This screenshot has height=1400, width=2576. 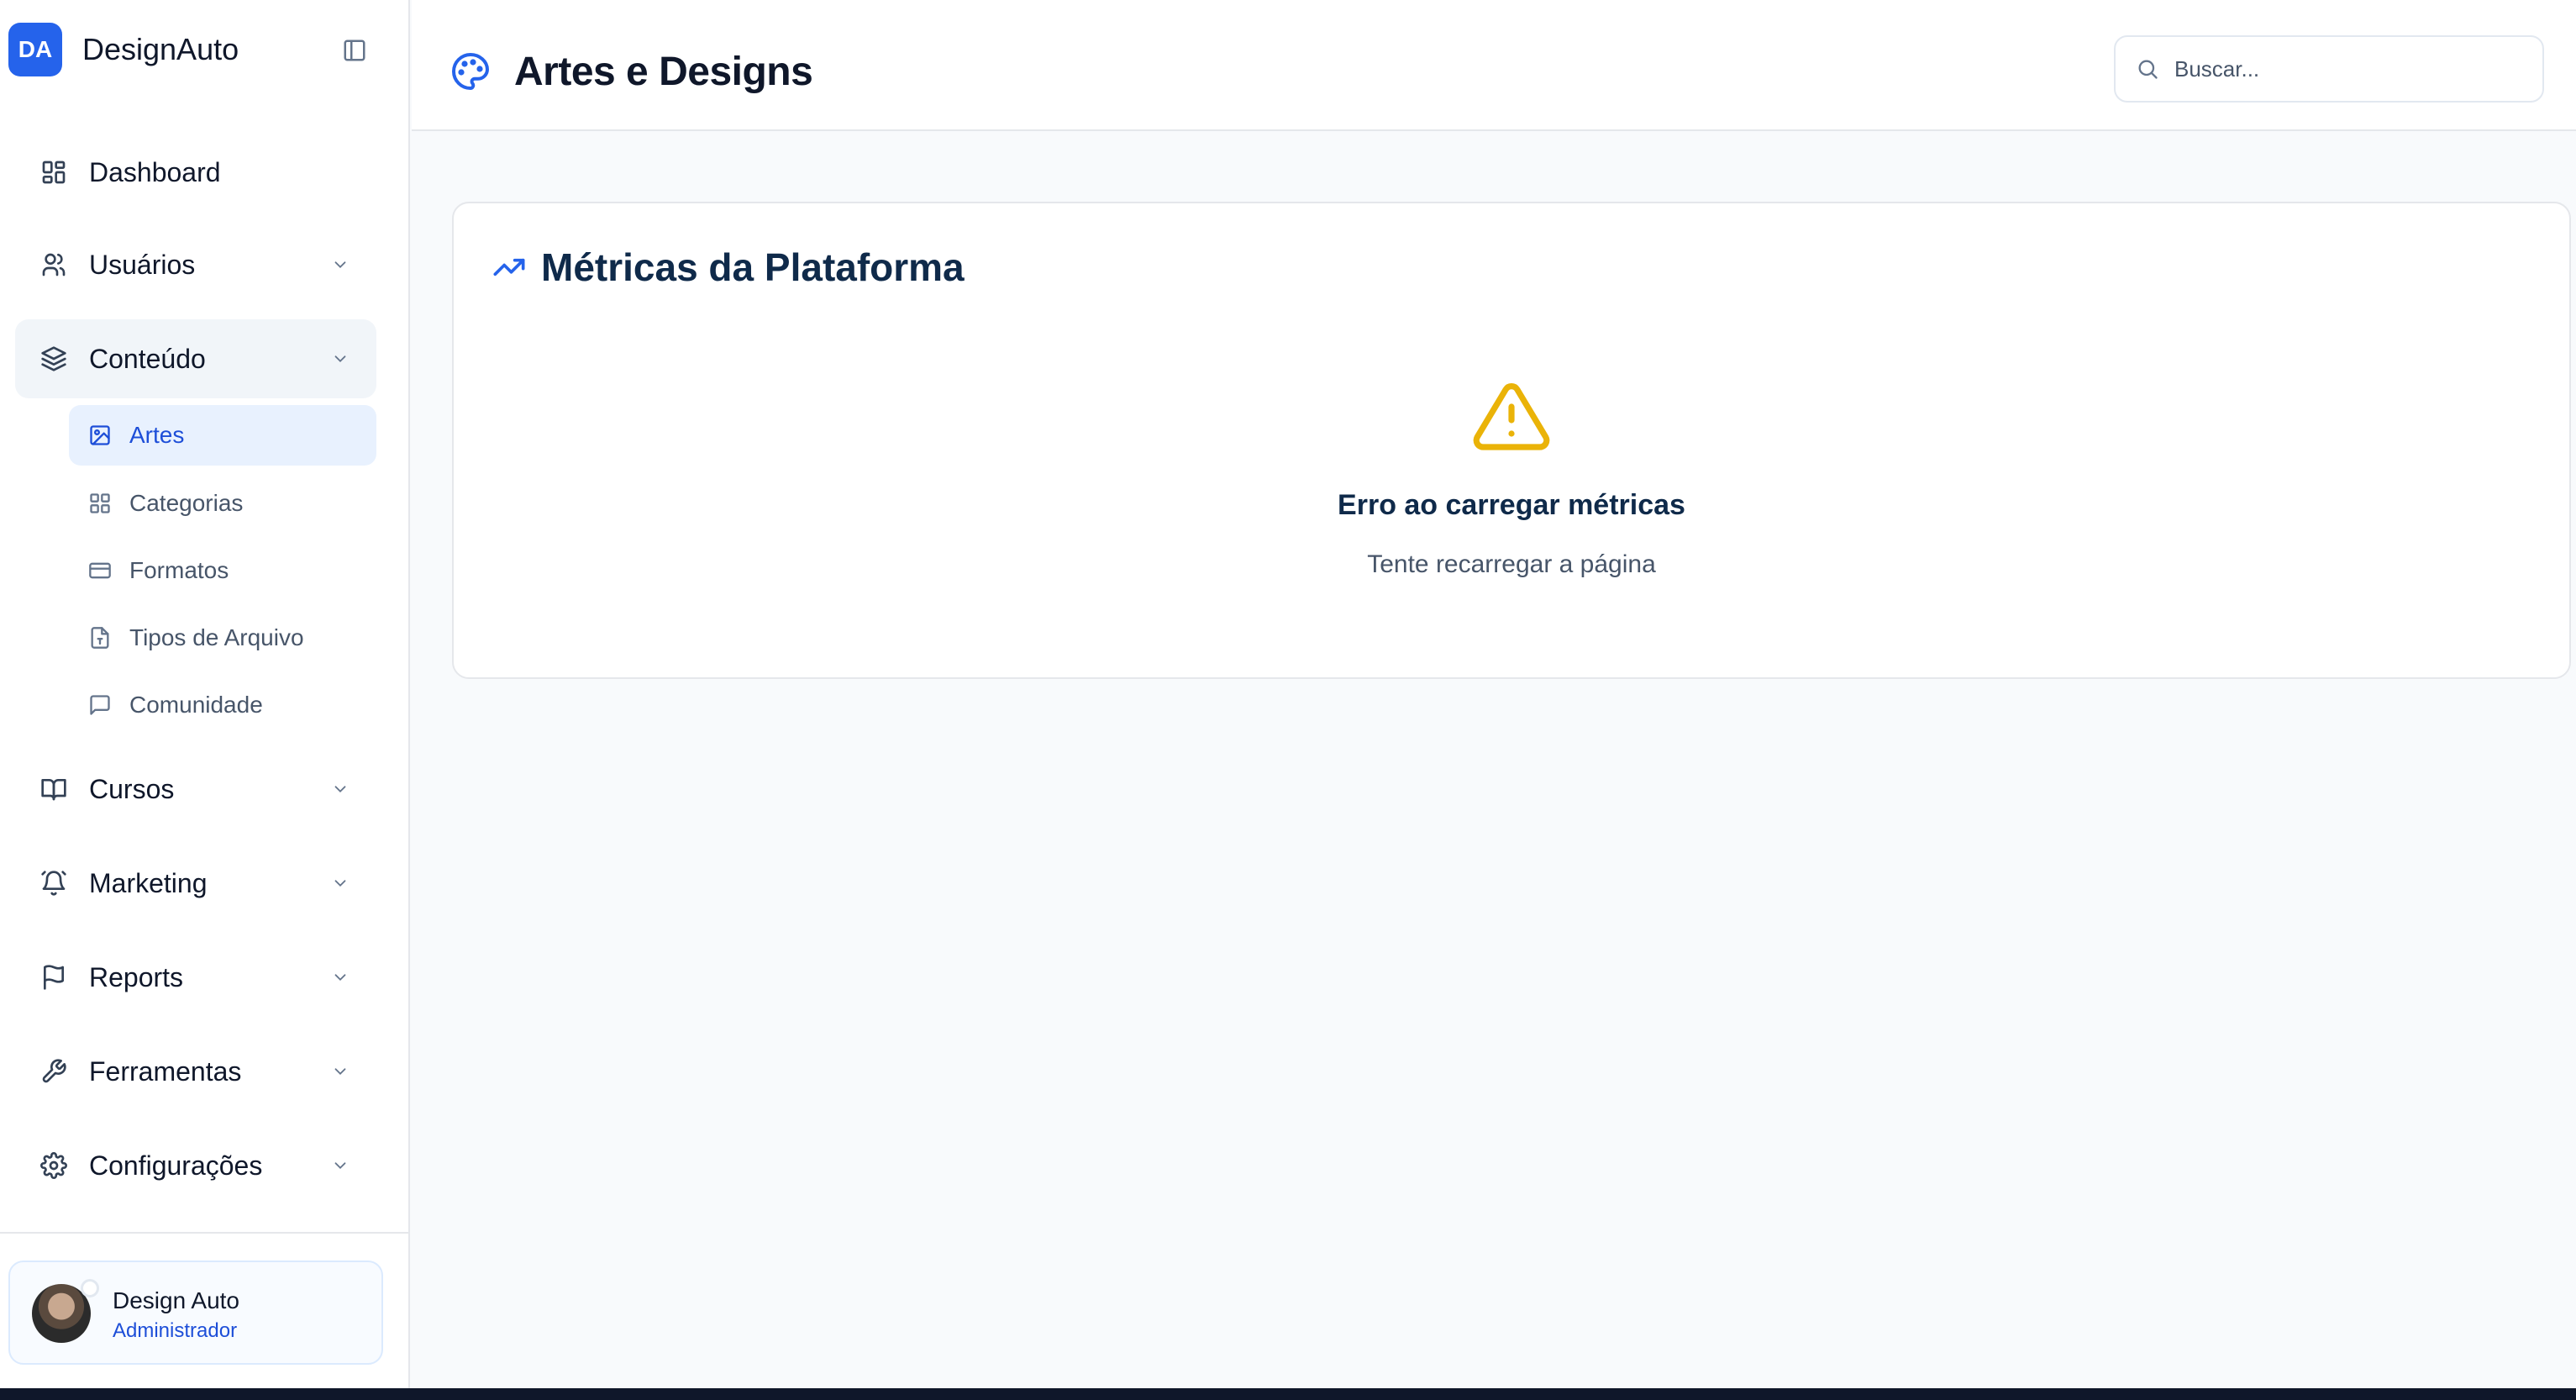 What do you see at coordinates (54, 883) in the screenshot?
I see `bell-icon` at bounding box center [54, 883].